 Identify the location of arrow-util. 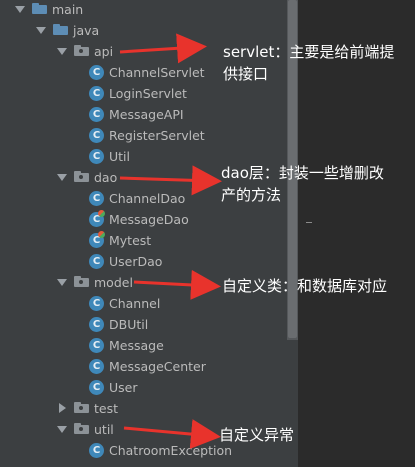
(172, 434).